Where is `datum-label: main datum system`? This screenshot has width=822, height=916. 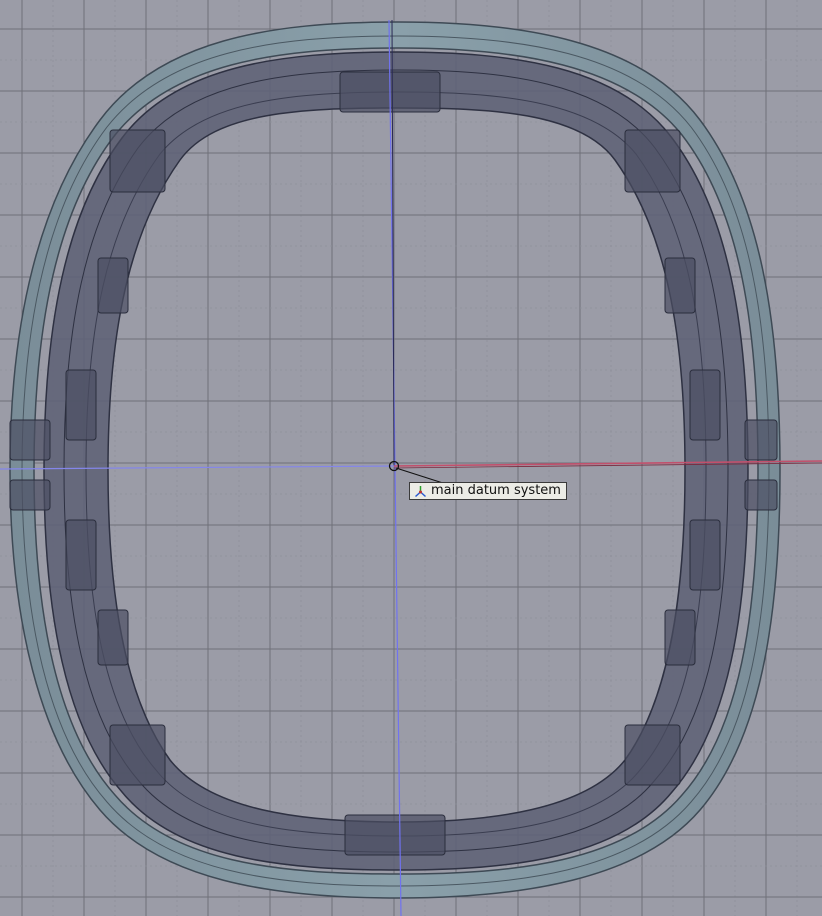 datum-label: main datum system is located at coordinates (488, 491).